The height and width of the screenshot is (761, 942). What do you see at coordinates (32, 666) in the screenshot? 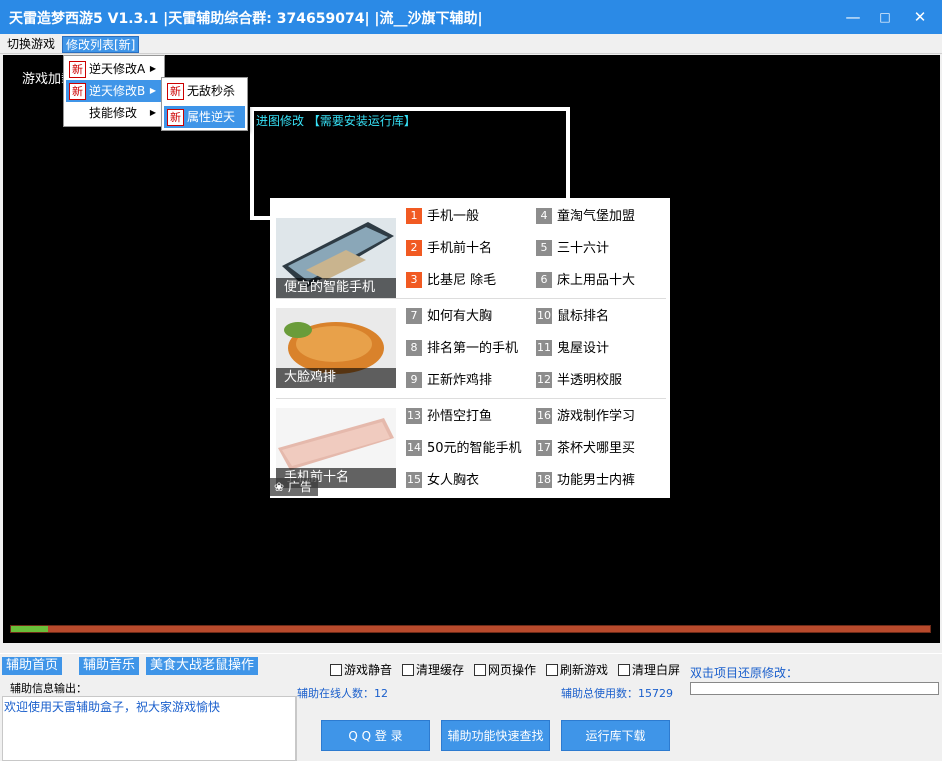
I see `tab-home: 辅助首页` at bounding box center [32, 666].